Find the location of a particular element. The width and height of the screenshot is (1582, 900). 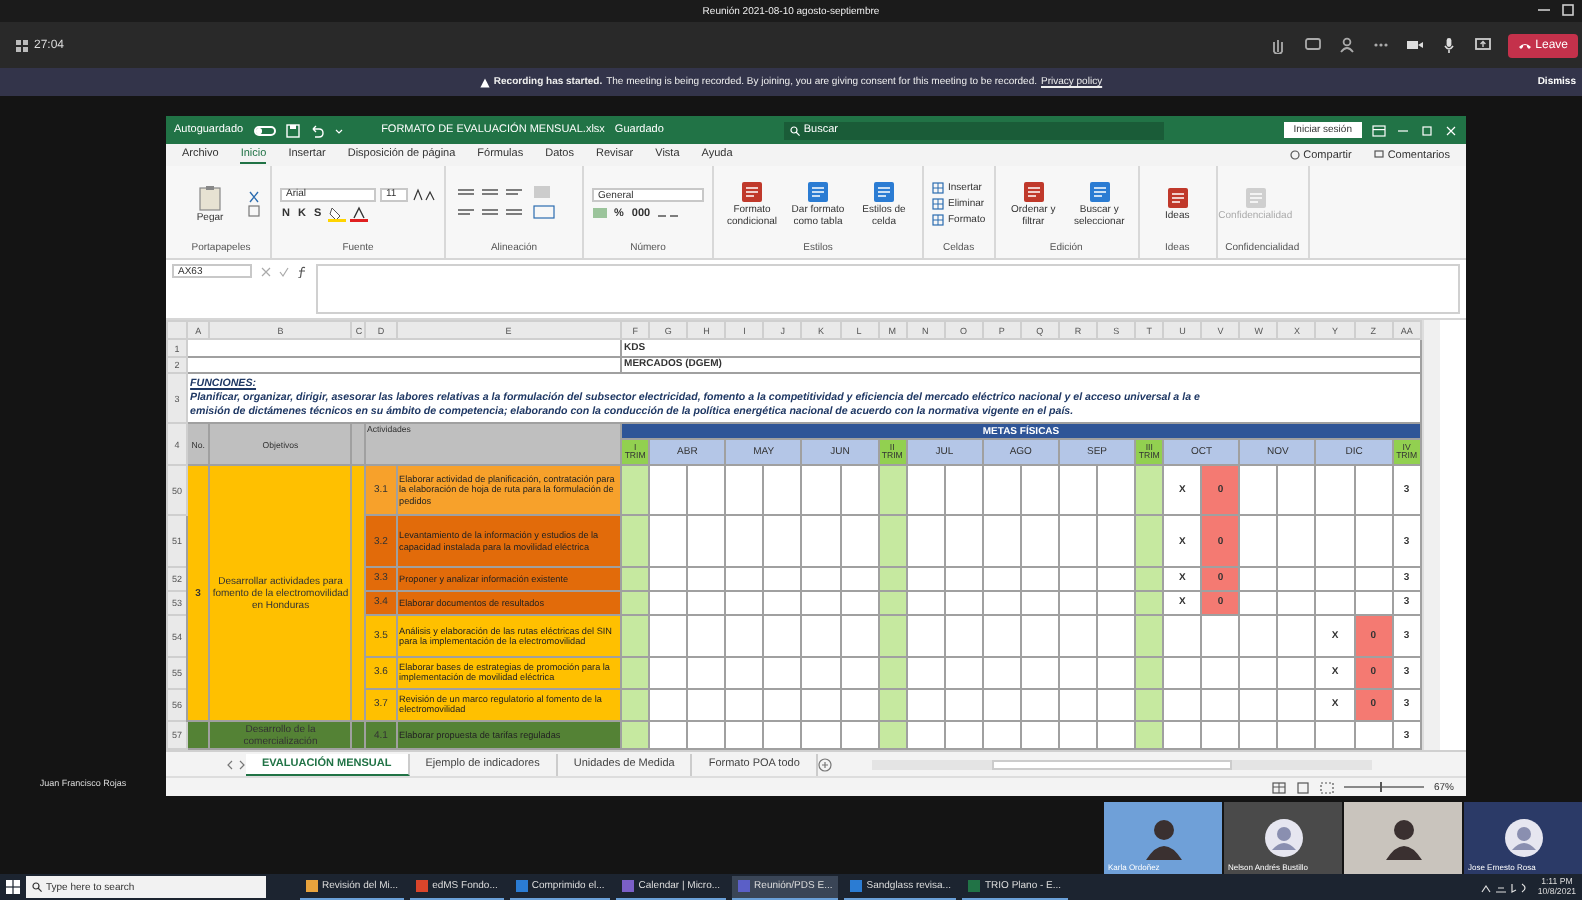

page-layout-icon is located at coordinates (1302, 787).